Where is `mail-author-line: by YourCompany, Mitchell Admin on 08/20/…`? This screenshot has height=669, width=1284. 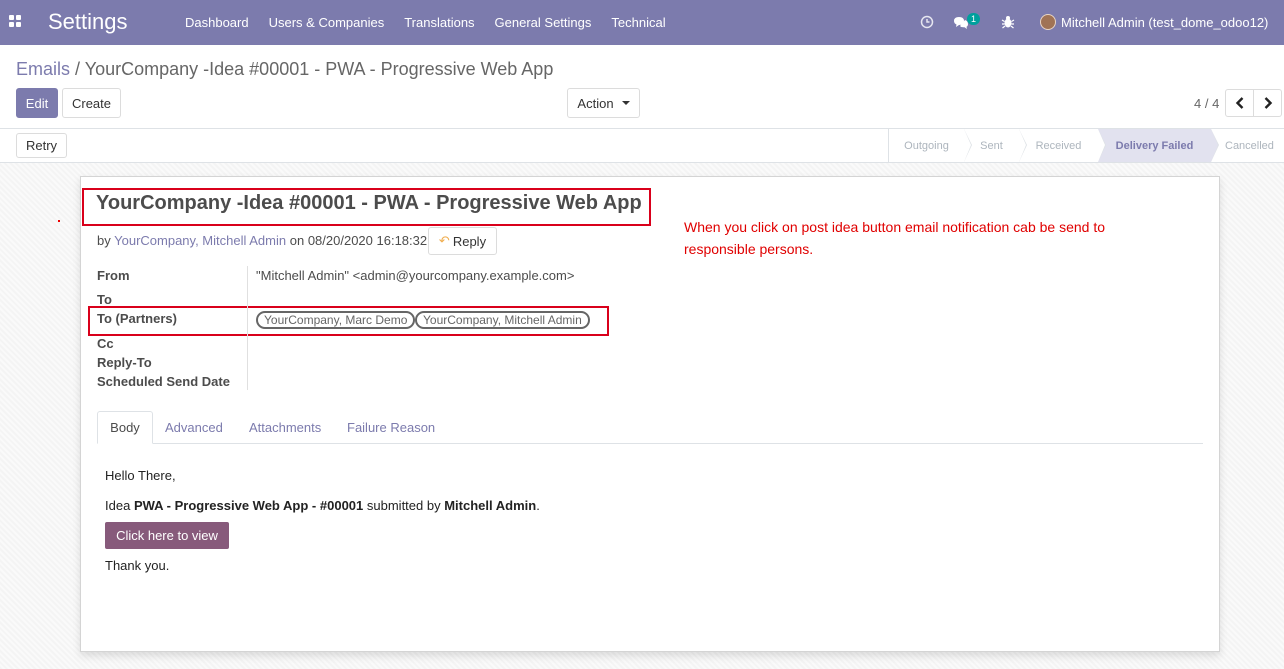 mail-author-line: by YourCompany, Mitchell Admin on 08/20/… is located at coordinates (262, 240).